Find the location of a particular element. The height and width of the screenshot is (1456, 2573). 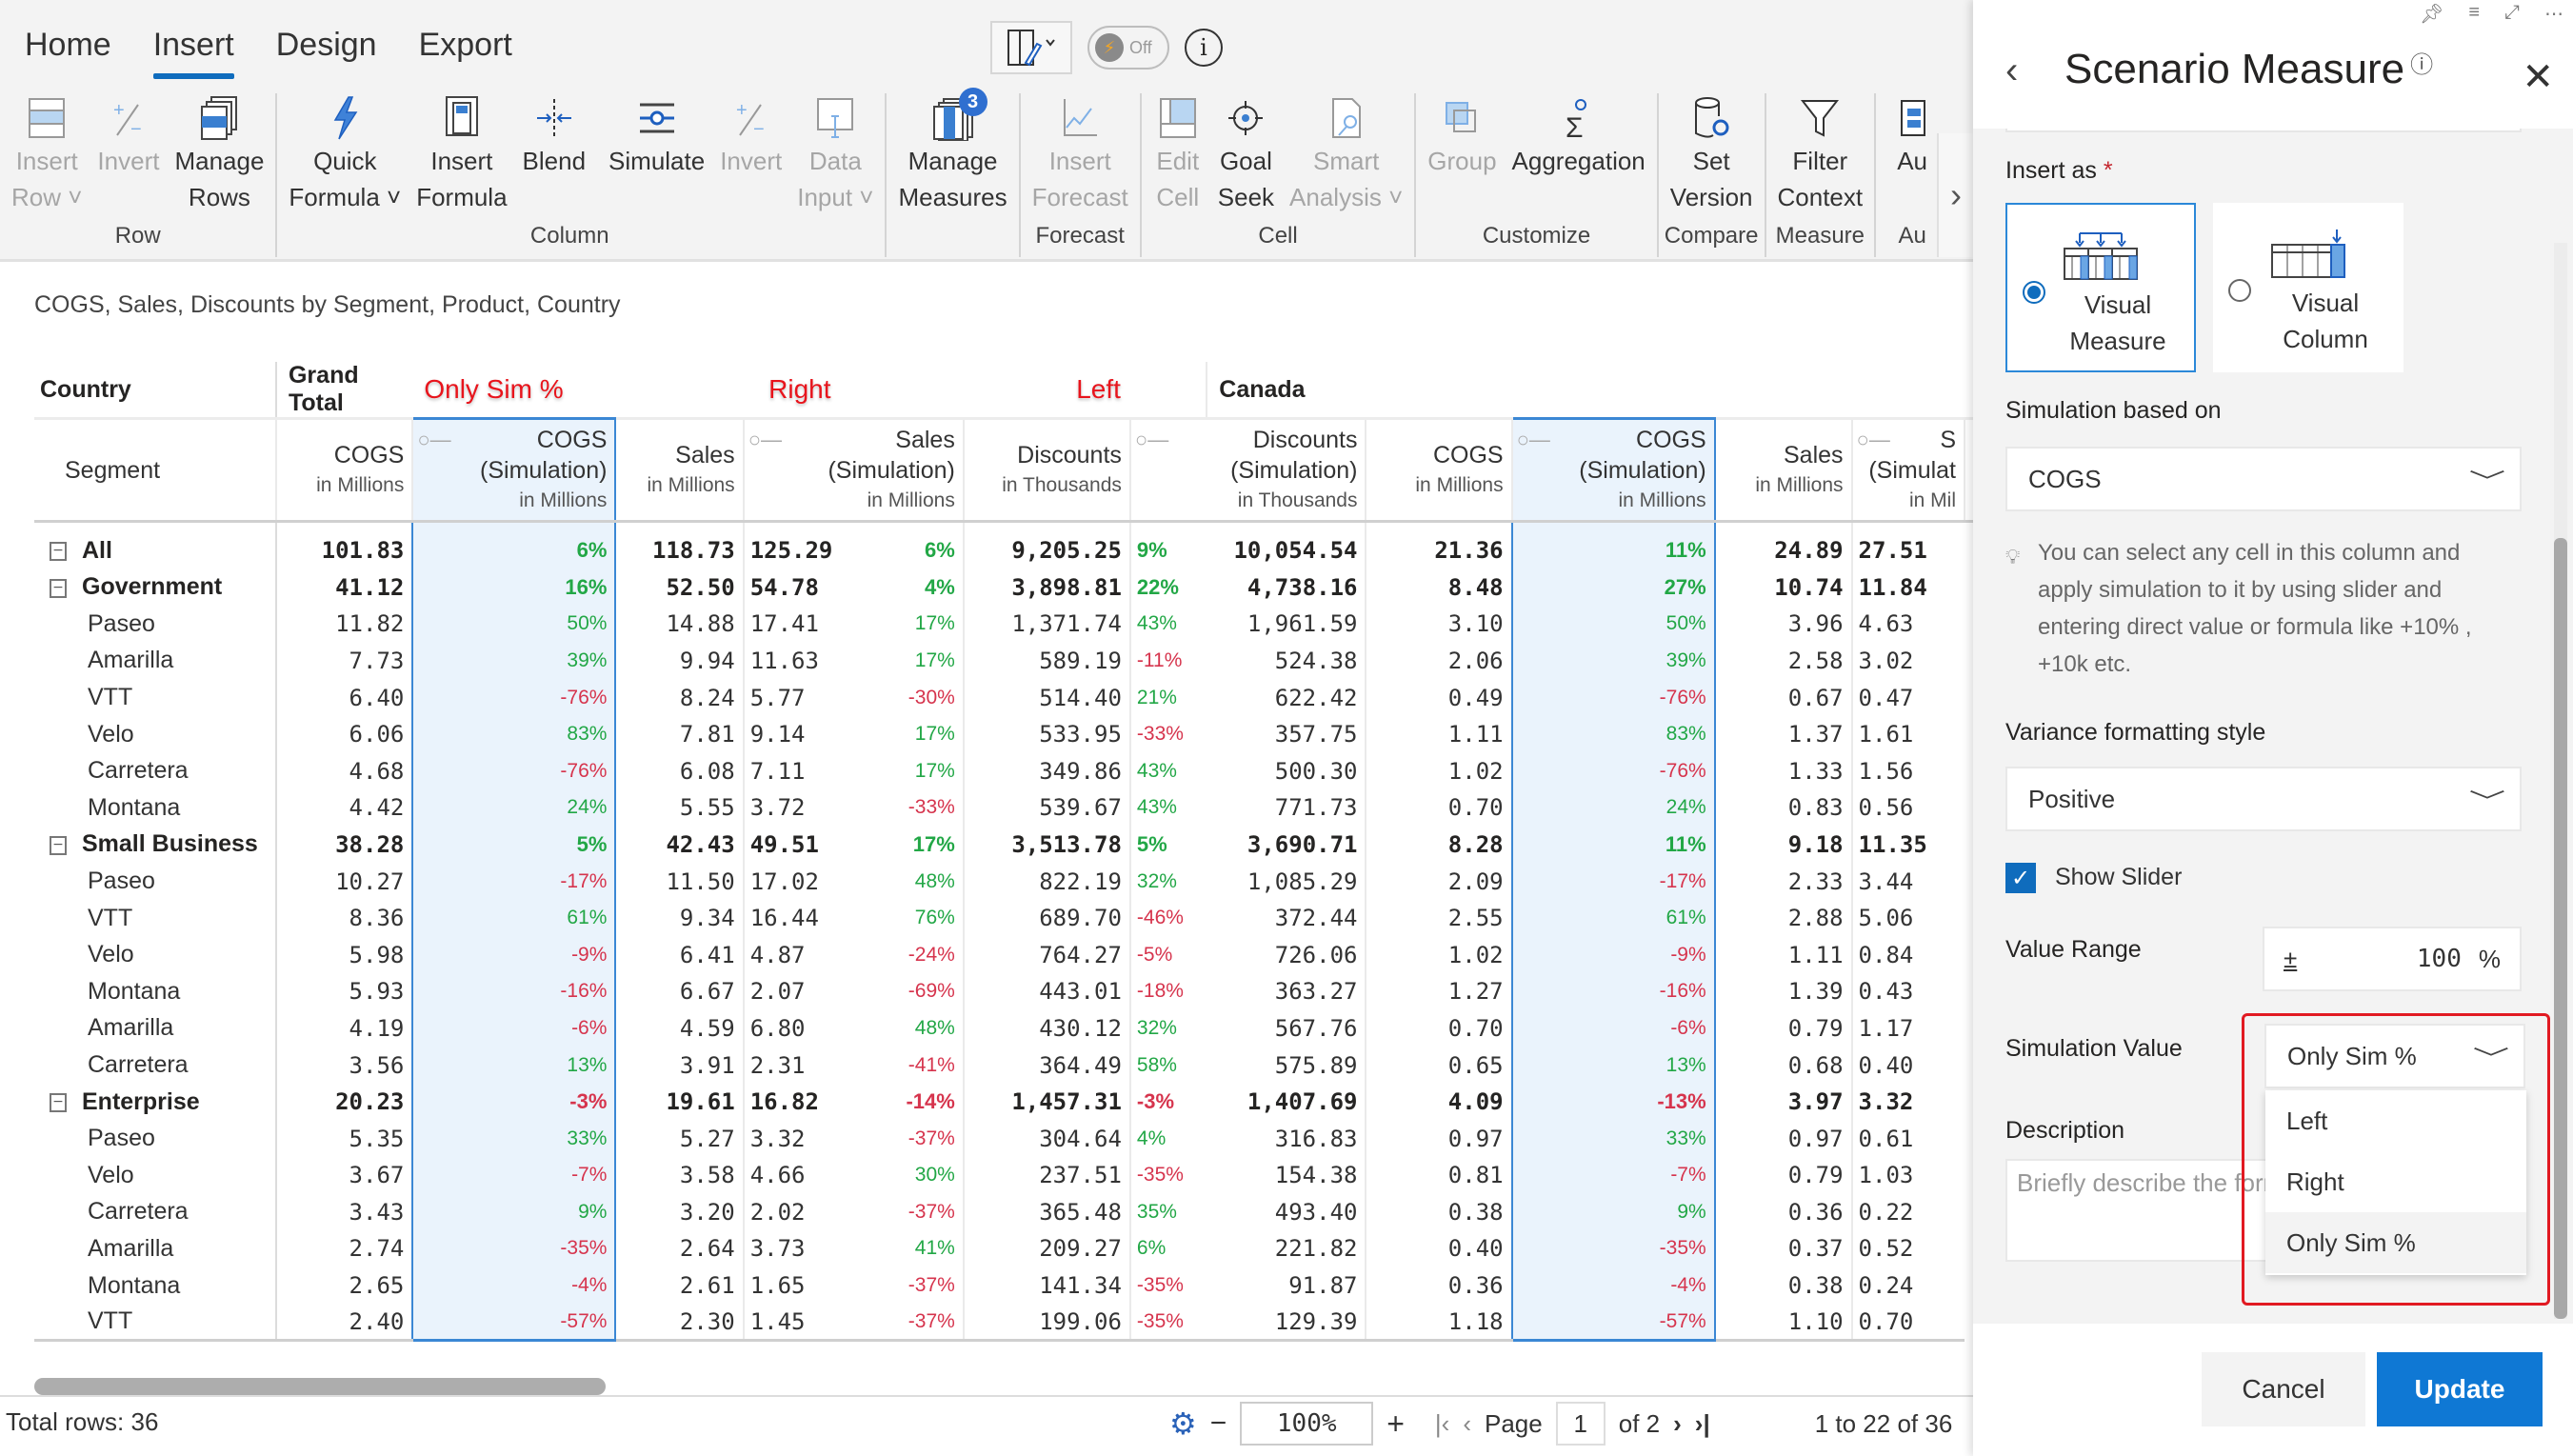

sales-simulation-pct: -41% is located at coordinates (910, 1065).